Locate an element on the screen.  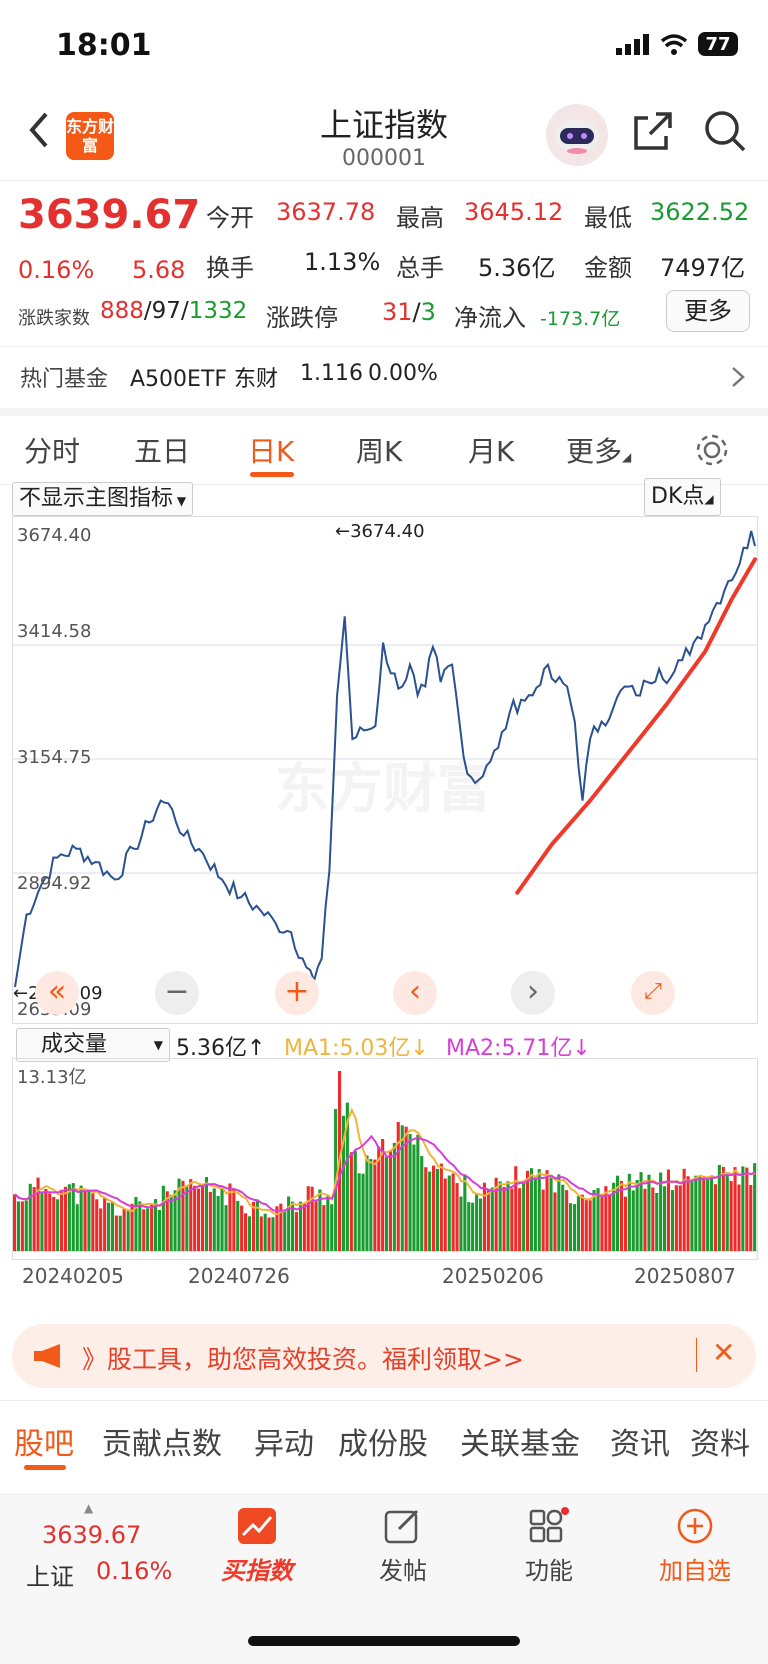
tab-five-day: 五日 is located at coordinates (162, 450).